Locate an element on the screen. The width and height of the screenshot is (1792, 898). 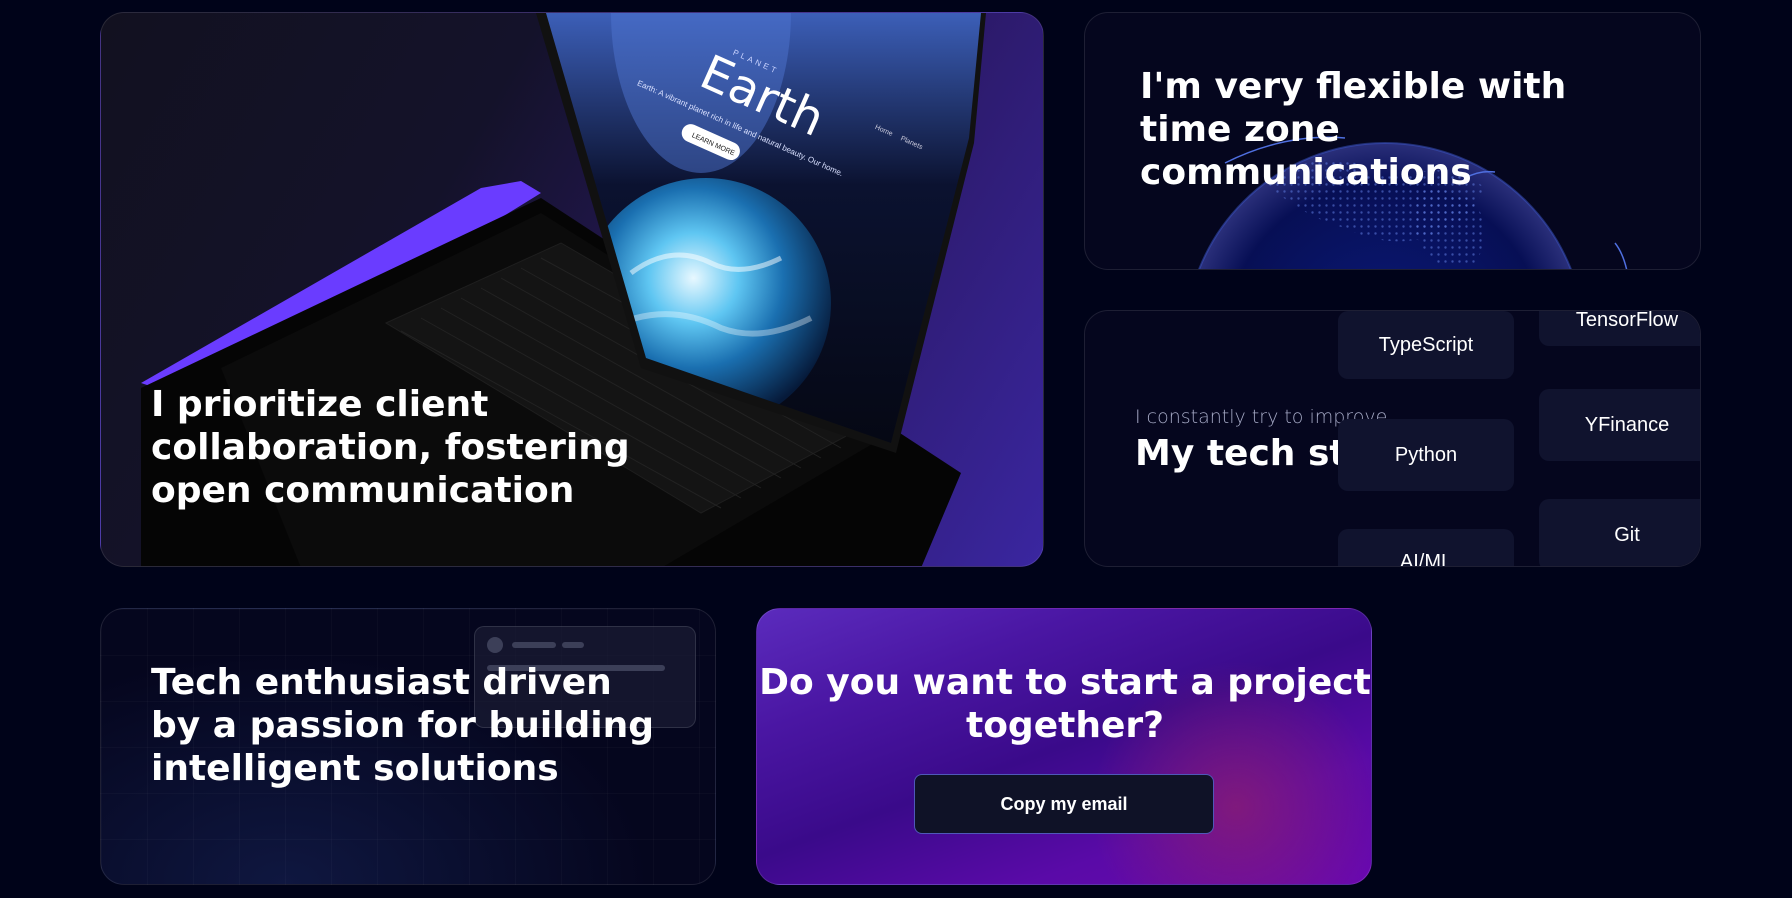
tech-pill-label: TypeScript is located at coordinates (1426, 344).